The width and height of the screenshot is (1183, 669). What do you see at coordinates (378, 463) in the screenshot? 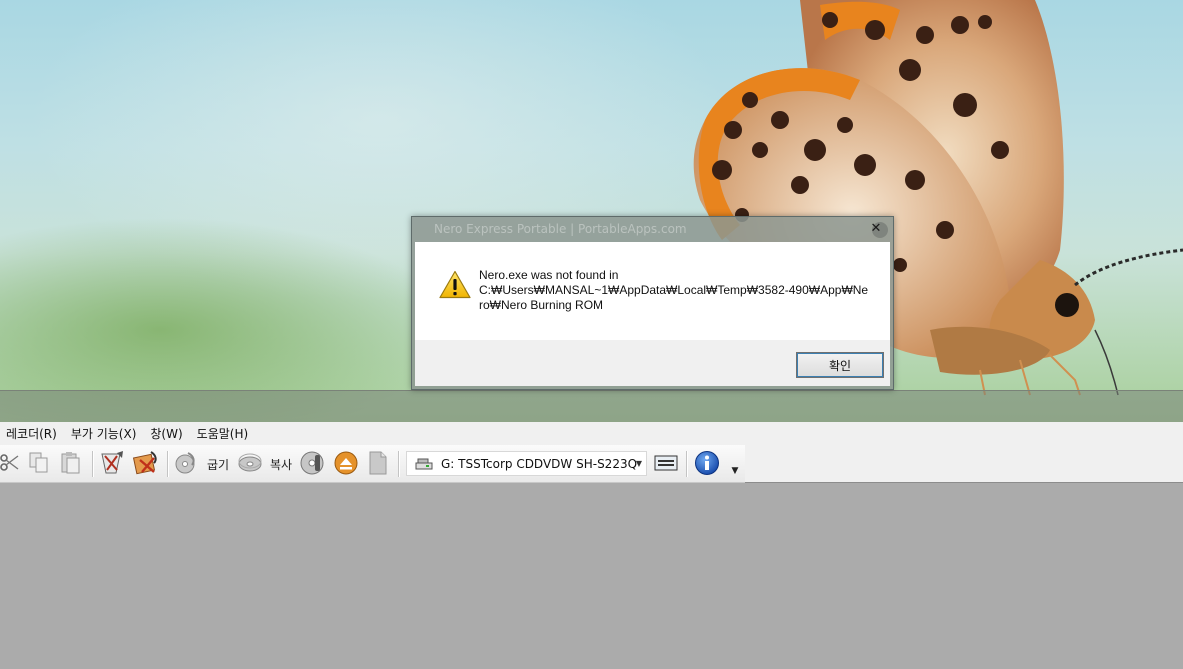
I see `blank-page-icon` at bounding box center [378, 463].